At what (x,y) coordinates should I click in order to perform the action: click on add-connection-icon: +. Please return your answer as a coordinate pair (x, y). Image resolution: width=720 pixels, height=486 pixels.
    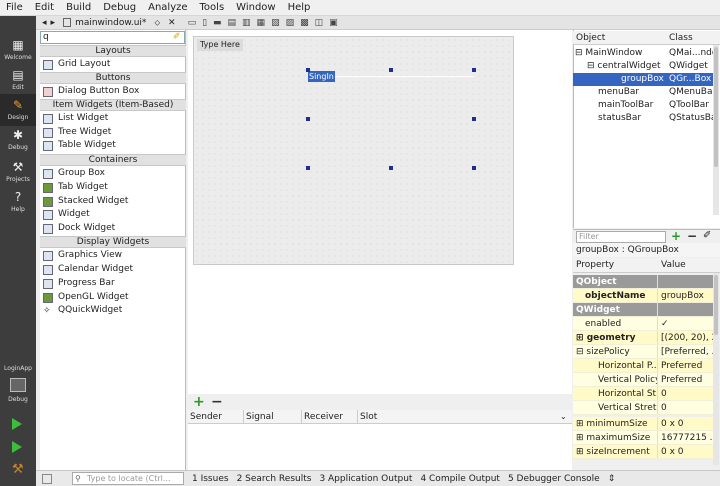
    Looking at the image, I should click on (199, 402).